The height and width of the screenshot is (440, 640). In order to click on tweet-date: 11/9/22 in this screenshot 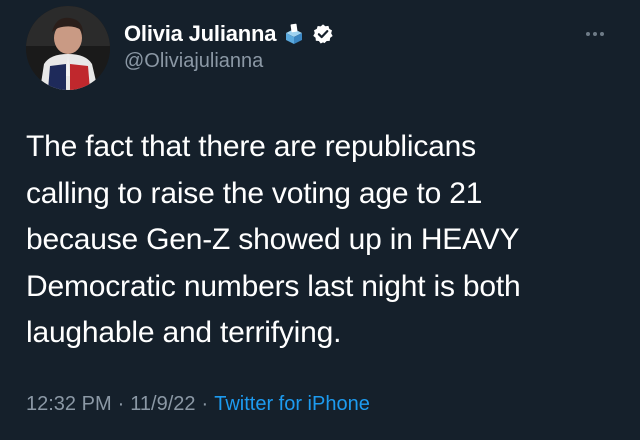, I will do `click(162, 404)`.